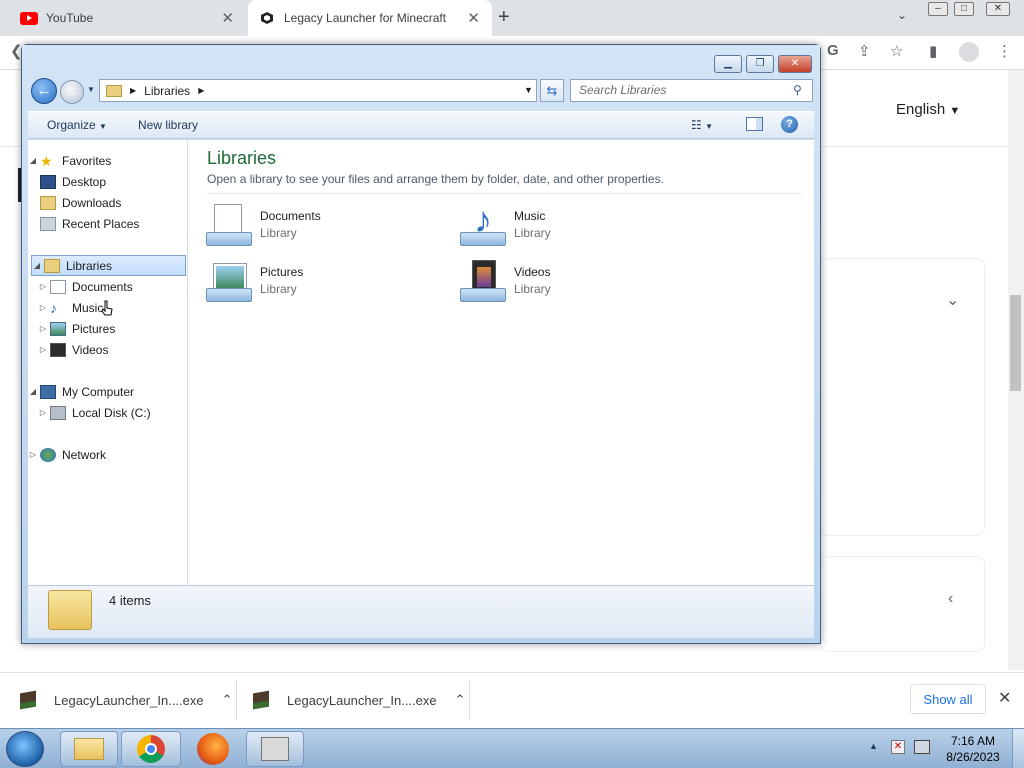 The image size is (1024, 768). What do you see at coordinates (898, 747) in the screenshot?
I see `action-center-flag-icon: ✕` at bounding box center [898, 747].